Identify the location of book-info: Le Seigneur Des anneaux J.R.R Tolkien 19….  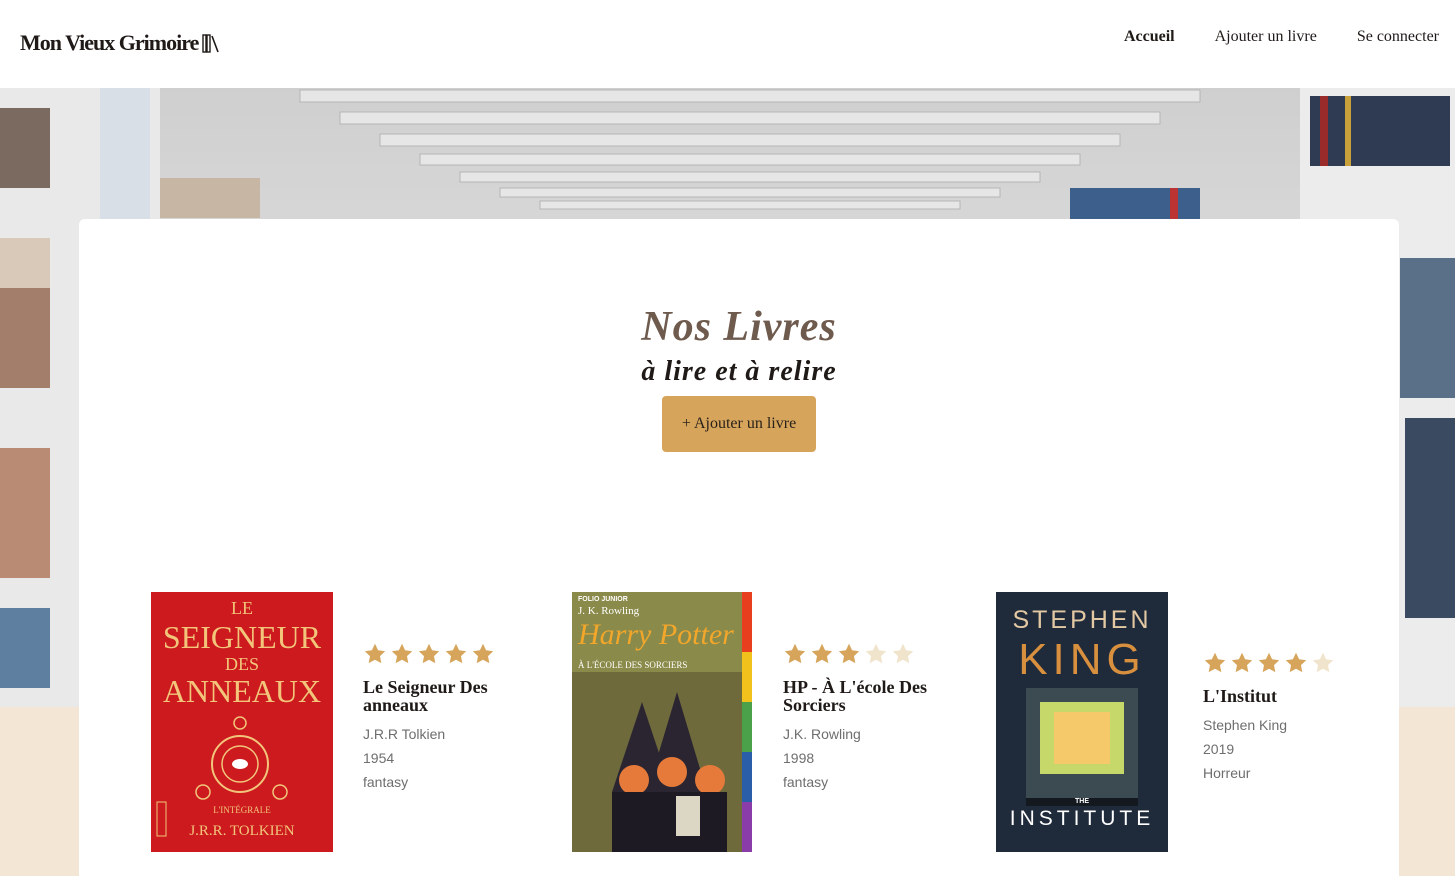
(438, 718).